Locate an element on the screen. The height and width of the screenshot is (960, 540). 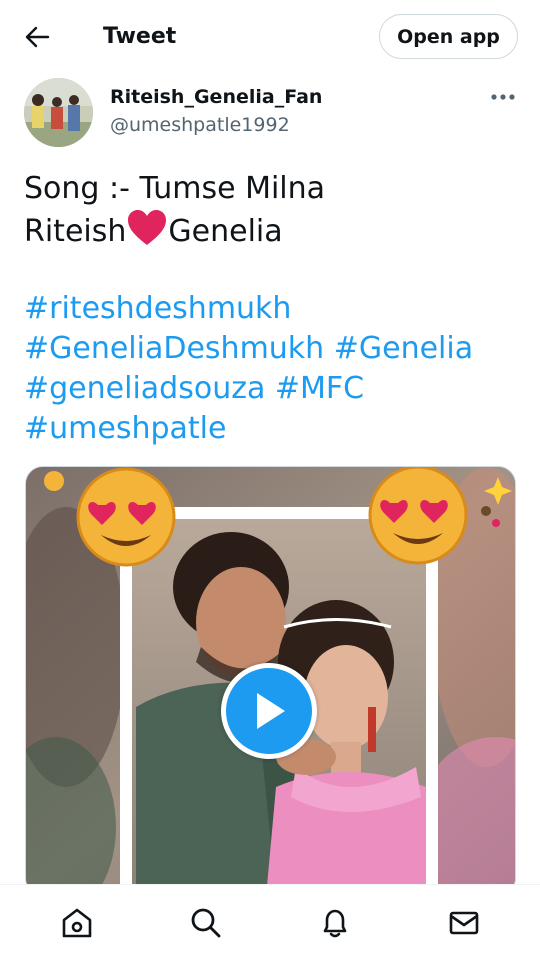
tweet-text: Song :- Tumse Milna Riteish Genelia is located at coordinates (274, 209).